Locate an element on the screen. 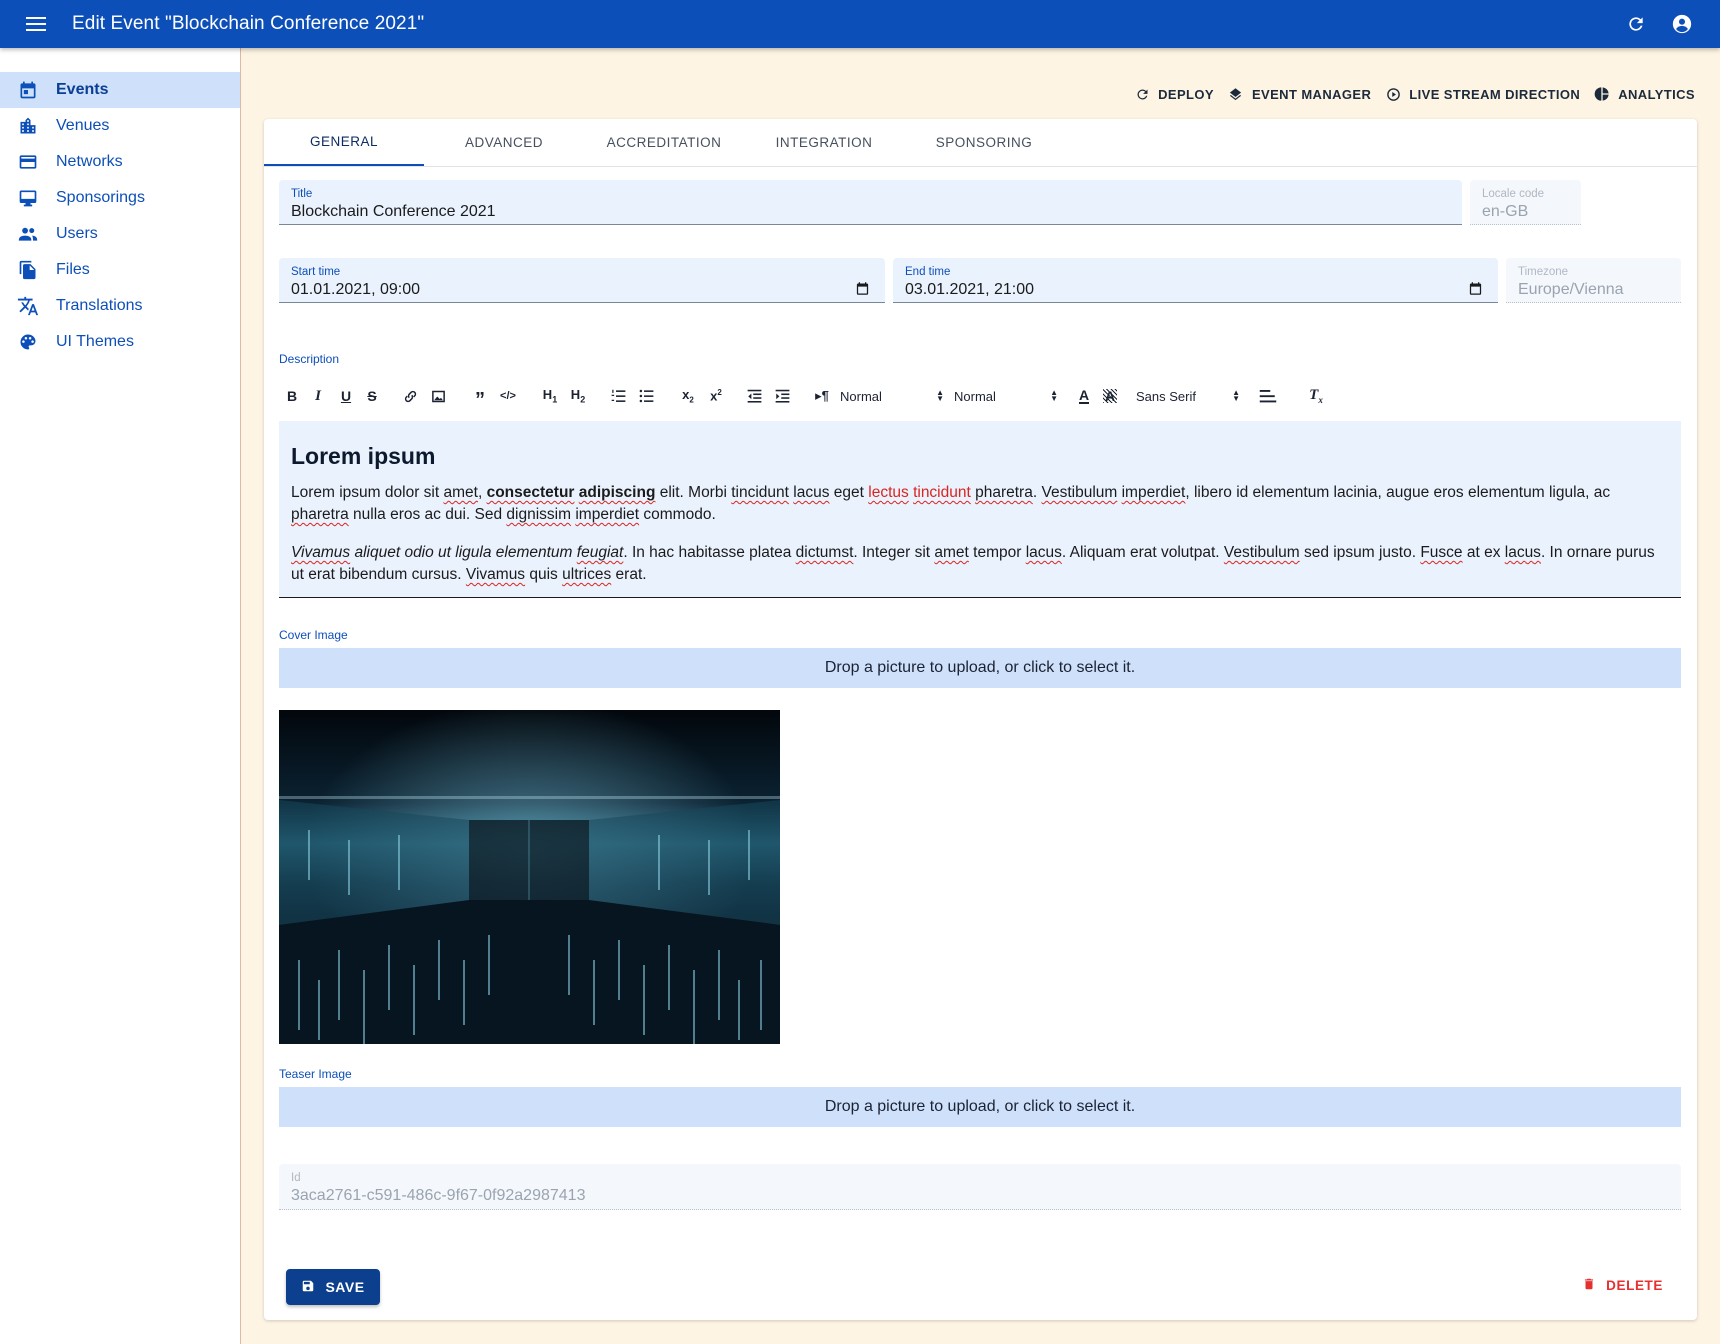  id-label: Id is located at coordinates (296, 1178).